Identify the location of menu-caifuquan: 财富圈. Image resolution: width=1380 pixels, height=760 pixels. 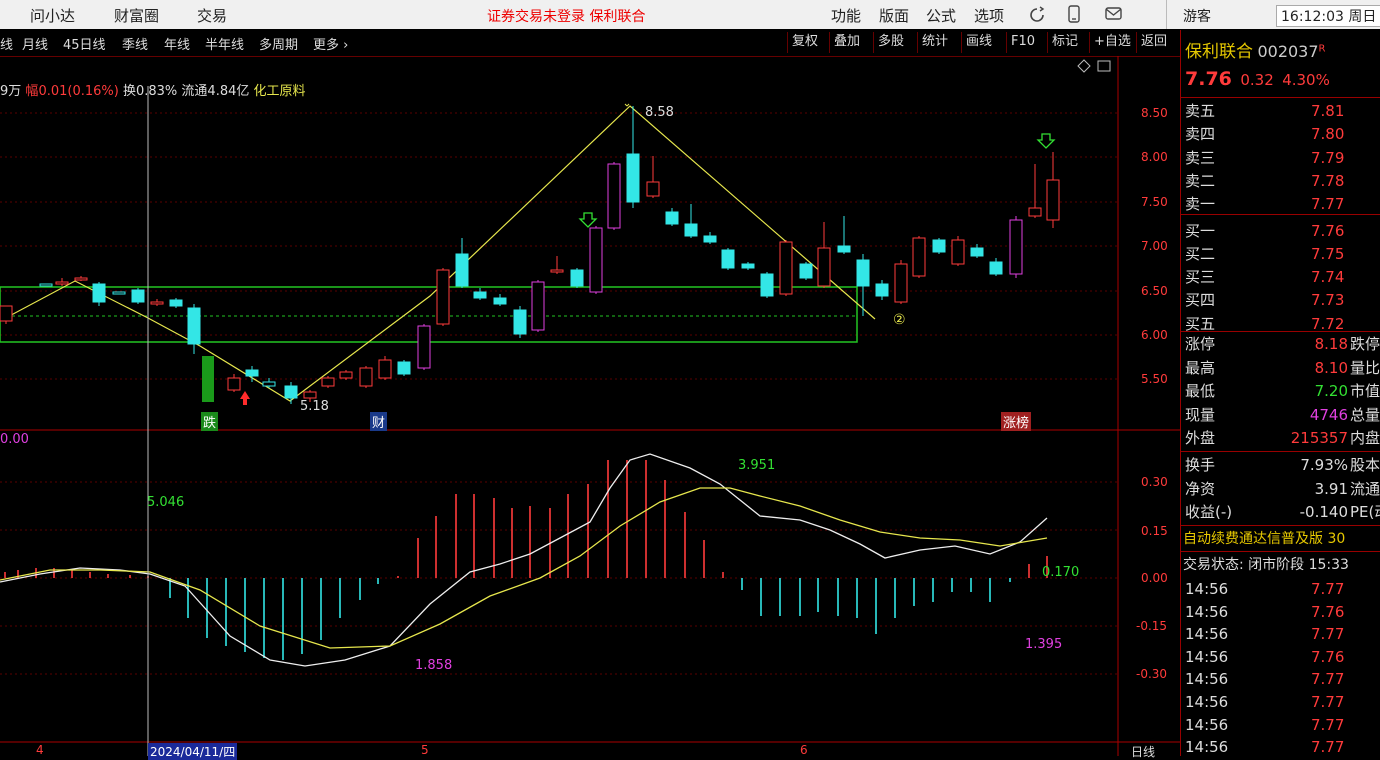
(136, 15).